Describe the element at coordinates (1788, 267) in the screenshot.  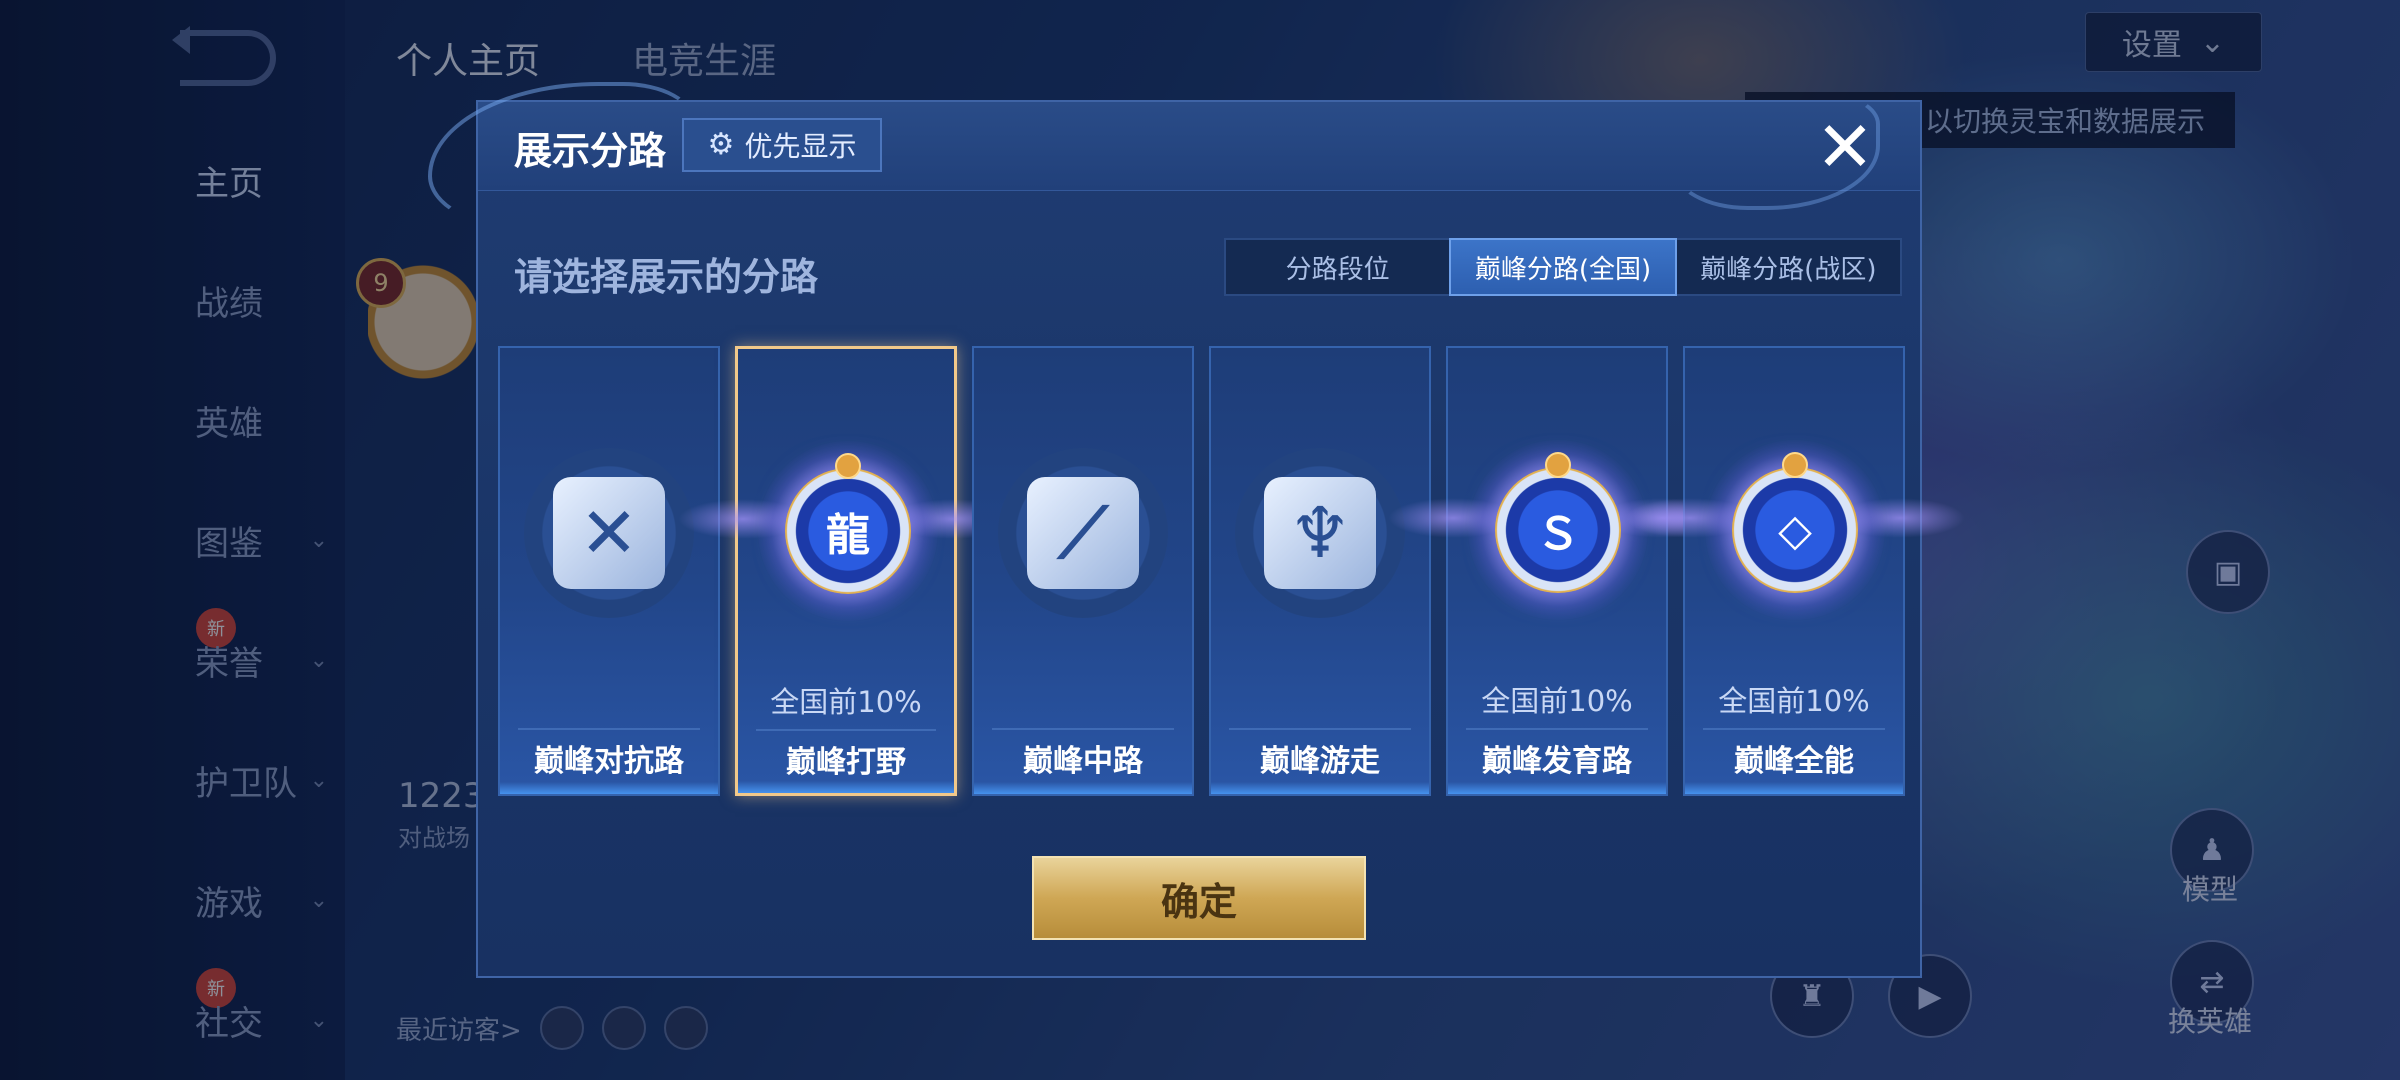
I see `tab-peak-region: 巅峰分路(战区)` at that location.